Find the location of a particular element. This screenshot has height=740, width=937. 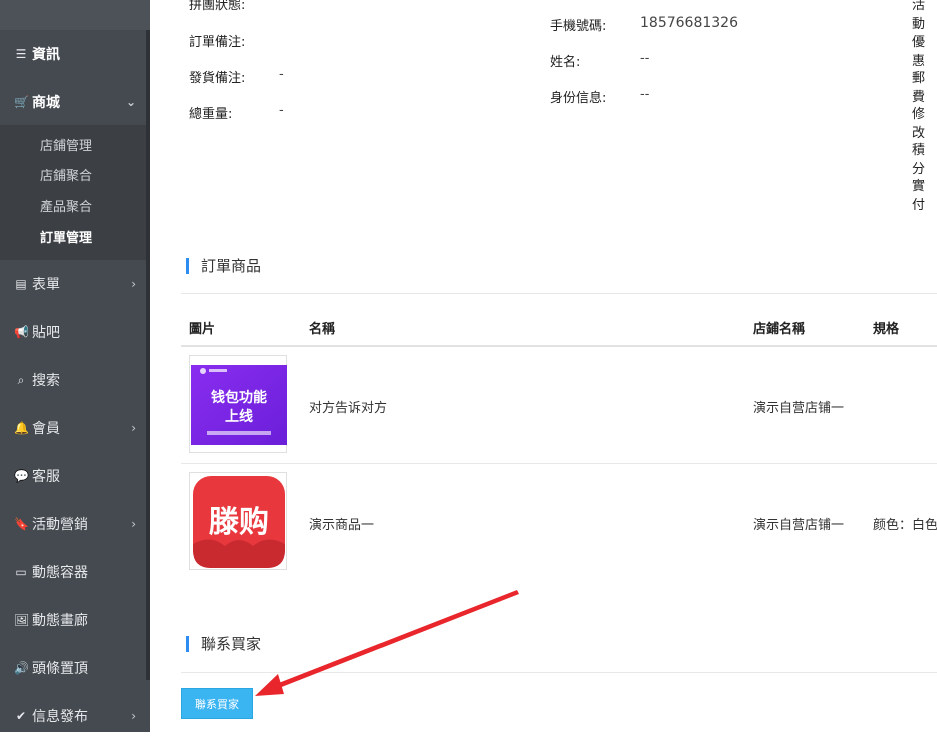

product-name: 演示商品一 is located at coordinates (341, 523).